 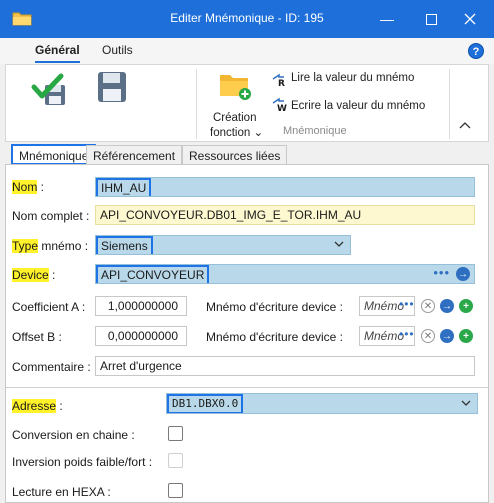 I want to click on save-disk-icon, so click(x=112, y=87).